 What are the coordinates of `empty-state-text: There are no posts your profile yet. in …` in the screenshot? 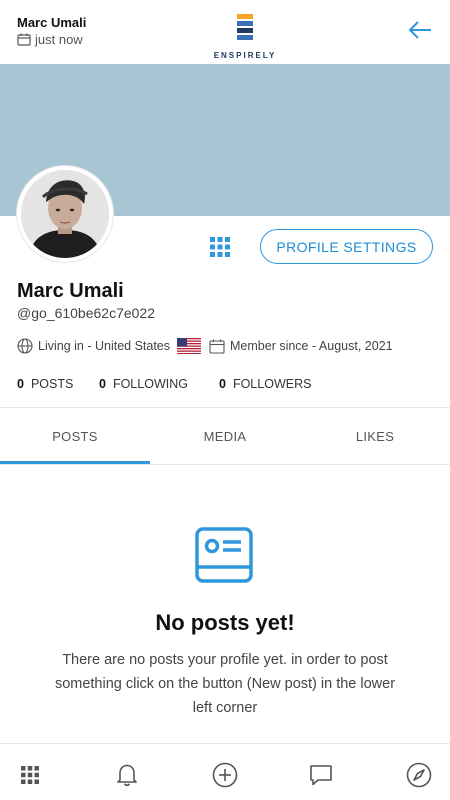 It's located at (225, 684).